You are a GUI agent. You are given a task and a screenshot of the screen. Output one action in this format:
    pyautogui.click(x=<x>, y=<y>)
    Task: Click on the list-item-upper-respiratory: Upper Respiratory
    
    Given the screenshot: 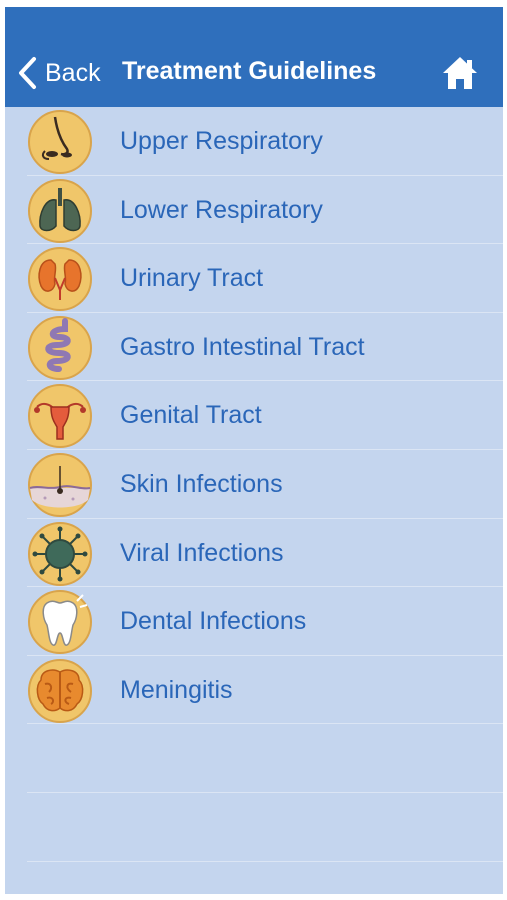 What is the action you would take?
    pyautogui.click(x=254, y=141)
    